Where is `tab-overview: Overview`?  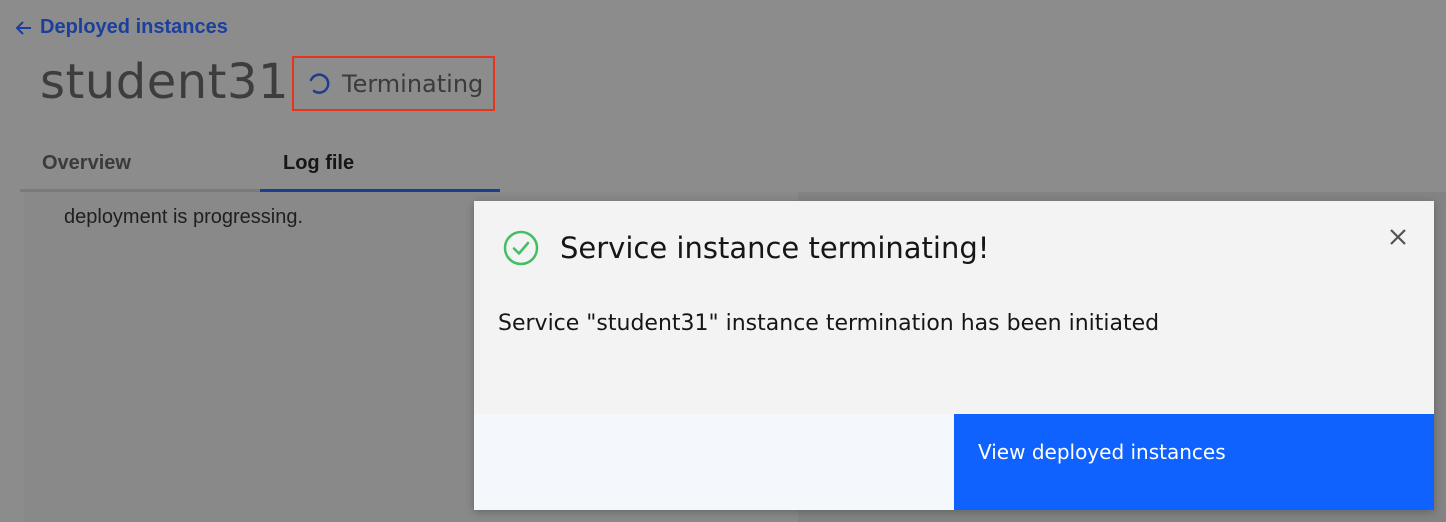
tab-overview: Overview is located at coordinates (140, 166).